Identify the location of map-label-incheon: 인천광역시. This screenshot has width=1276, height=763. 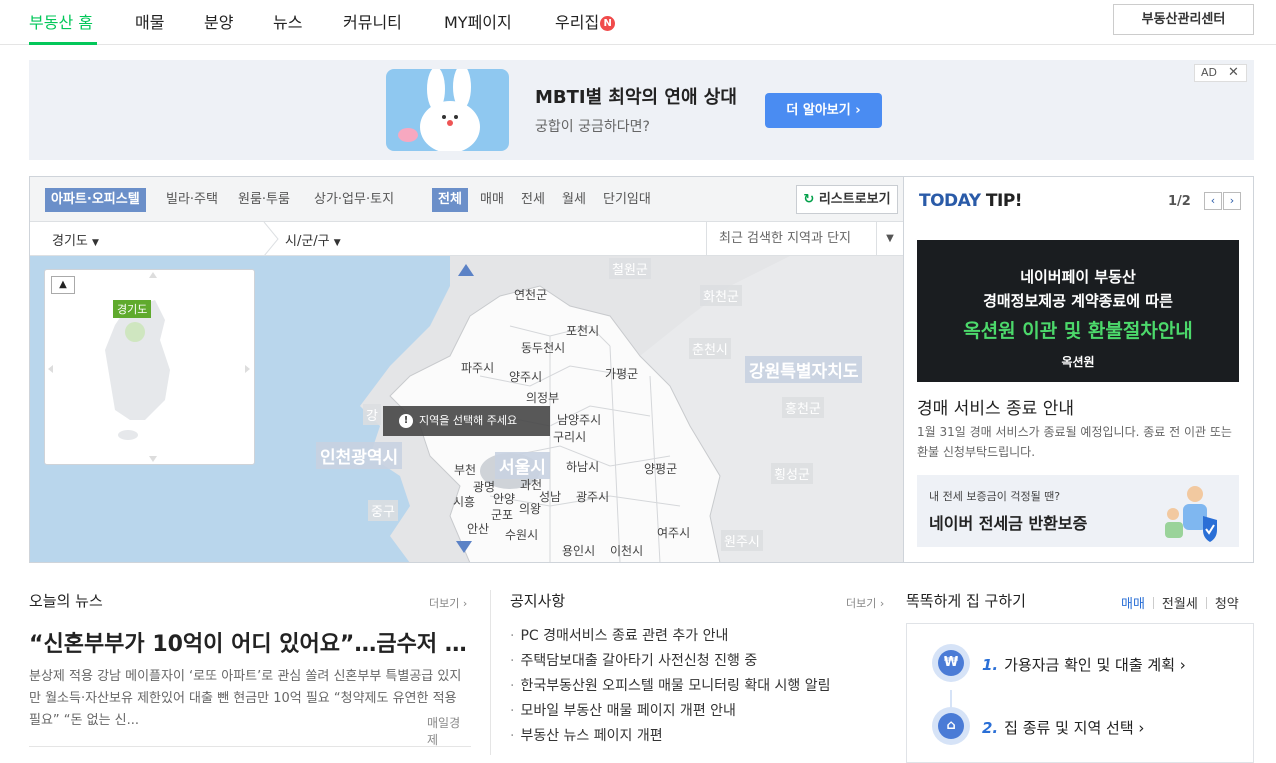
(359, 455).